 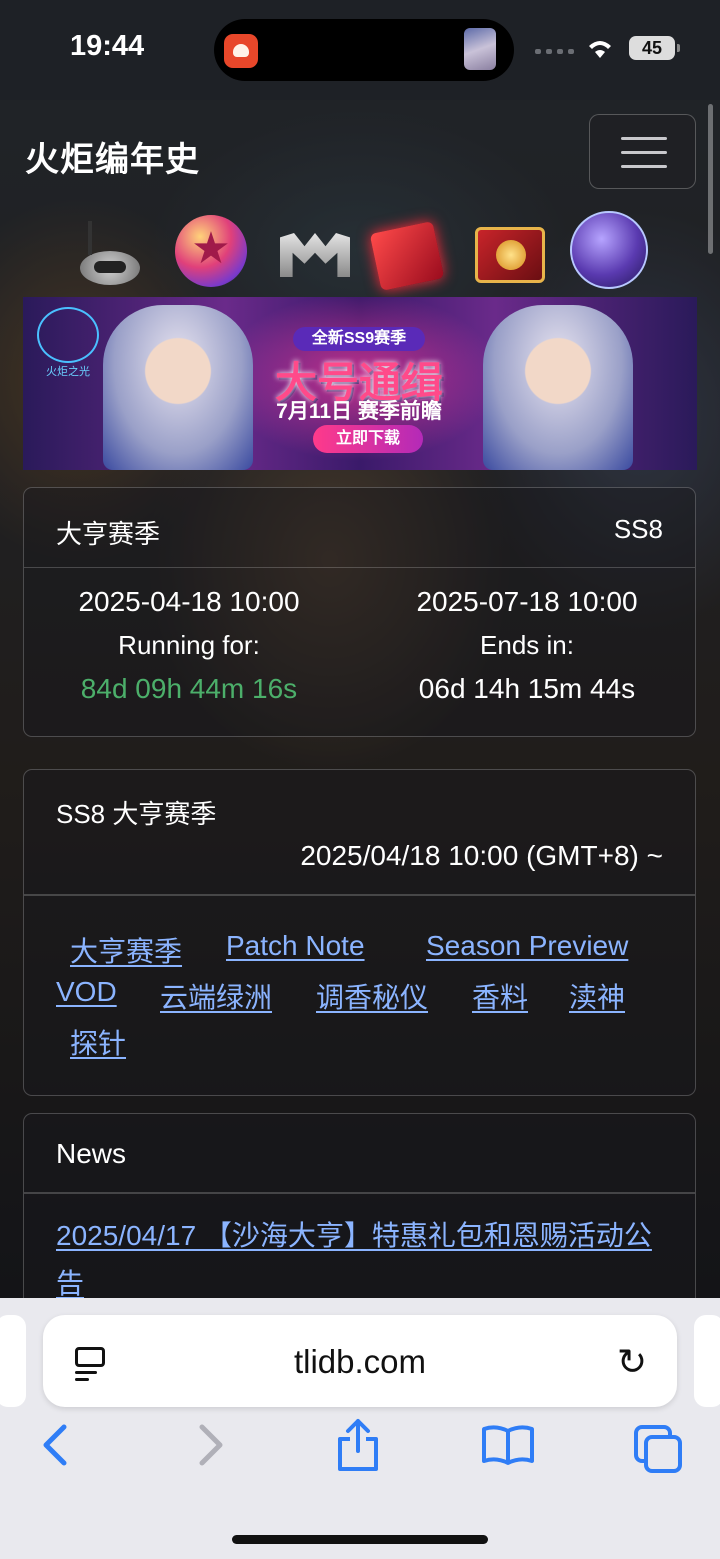 I want to click on treasure-chest-icon, so click(x=510, y=255).